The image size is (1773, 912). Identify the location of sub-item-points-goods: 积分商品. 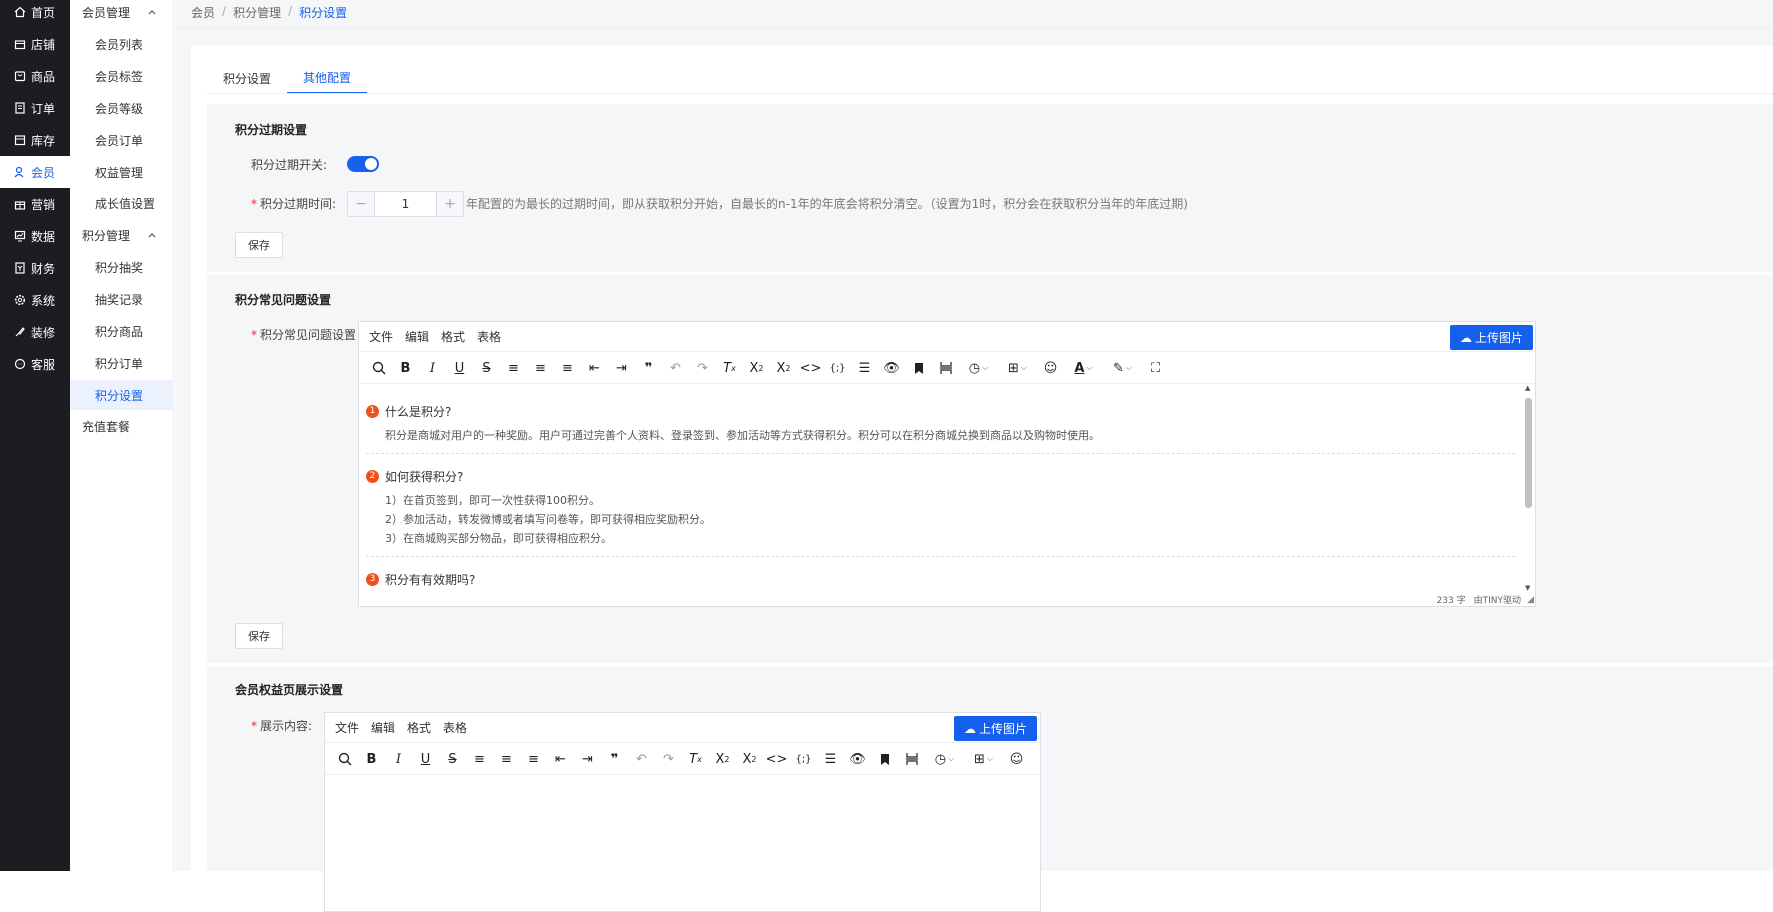
(122, 331).